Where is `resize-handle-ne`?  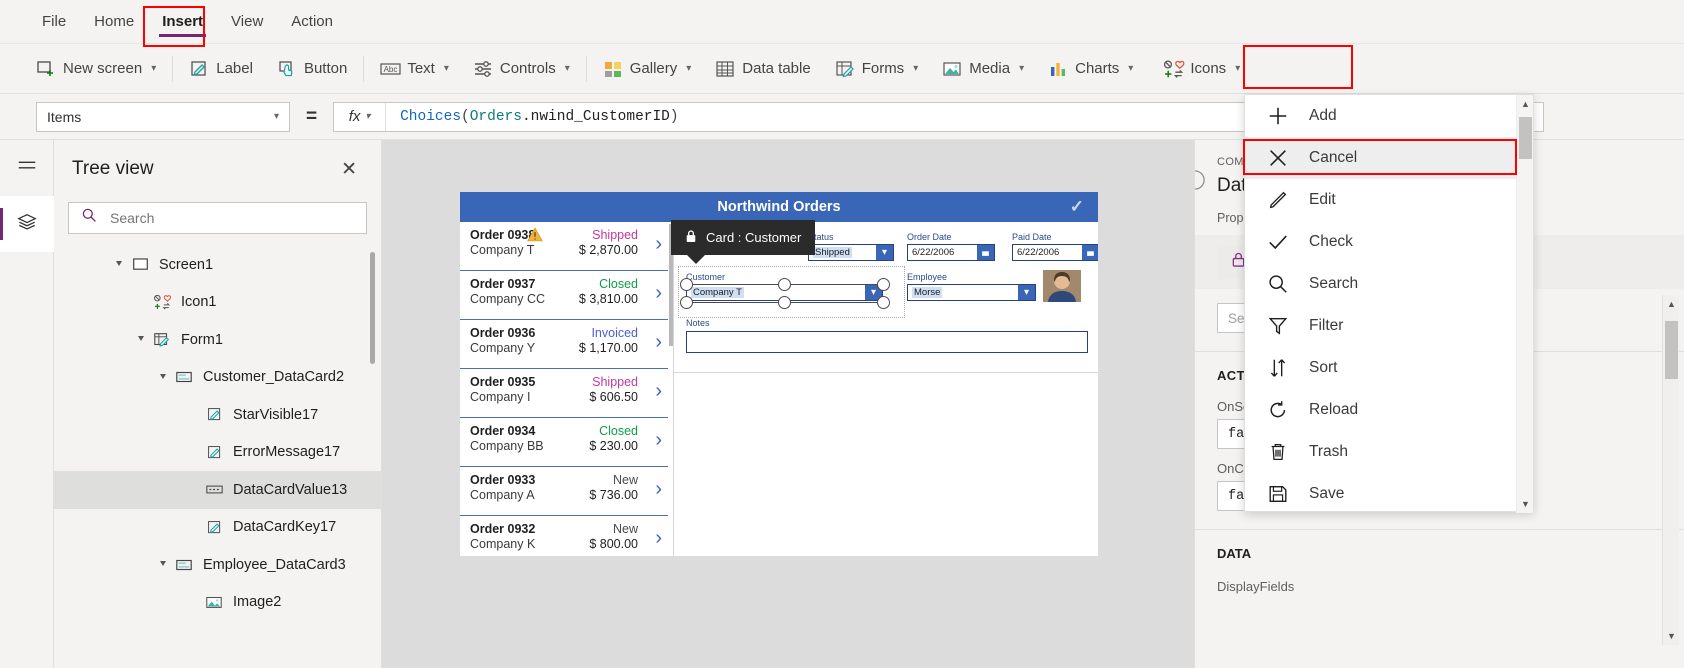 resize-handle-ne is located at coordinates (883, 284).